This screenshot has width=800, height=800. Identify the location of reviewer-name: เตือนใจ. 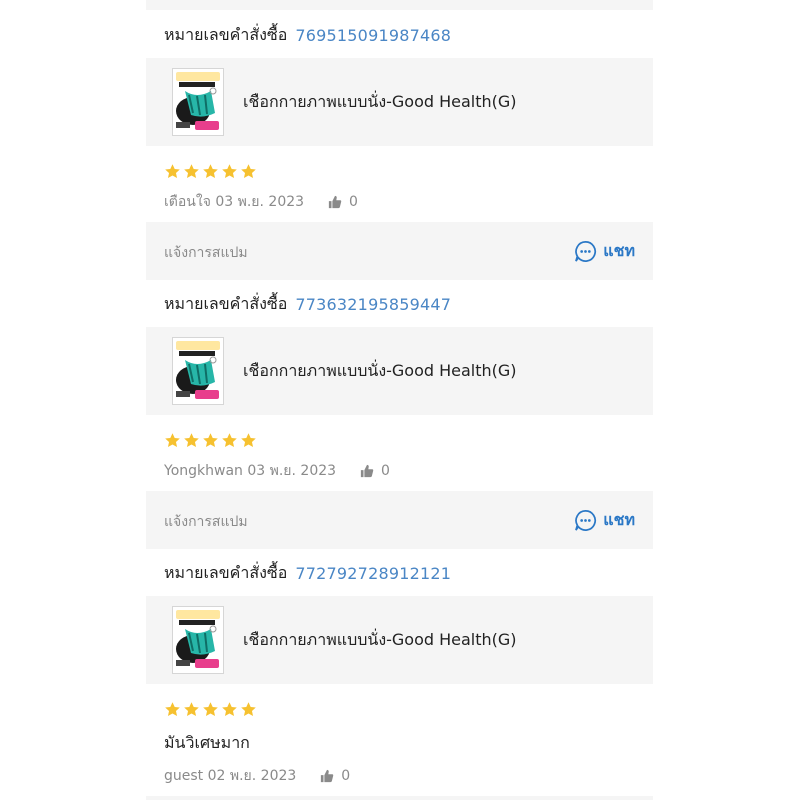
(187, 202).